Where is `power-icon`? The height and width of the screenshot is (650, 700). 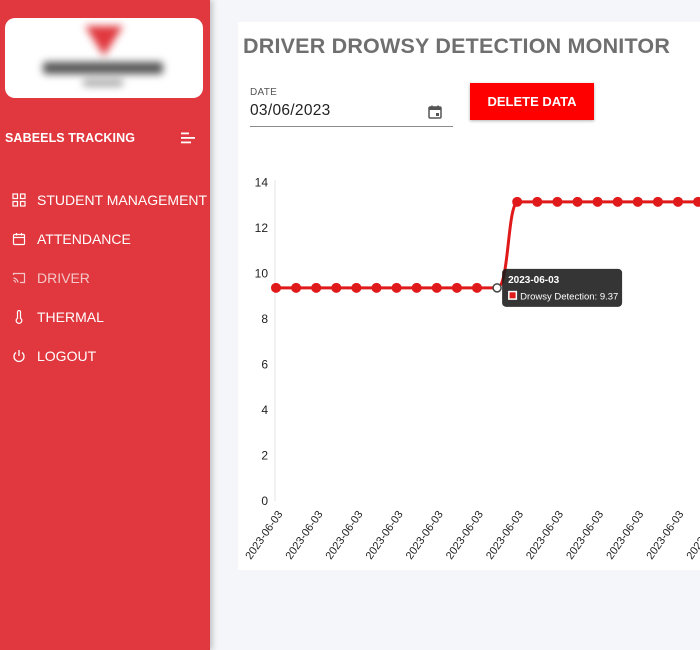
power-icon is located at coordinates (19, 355).